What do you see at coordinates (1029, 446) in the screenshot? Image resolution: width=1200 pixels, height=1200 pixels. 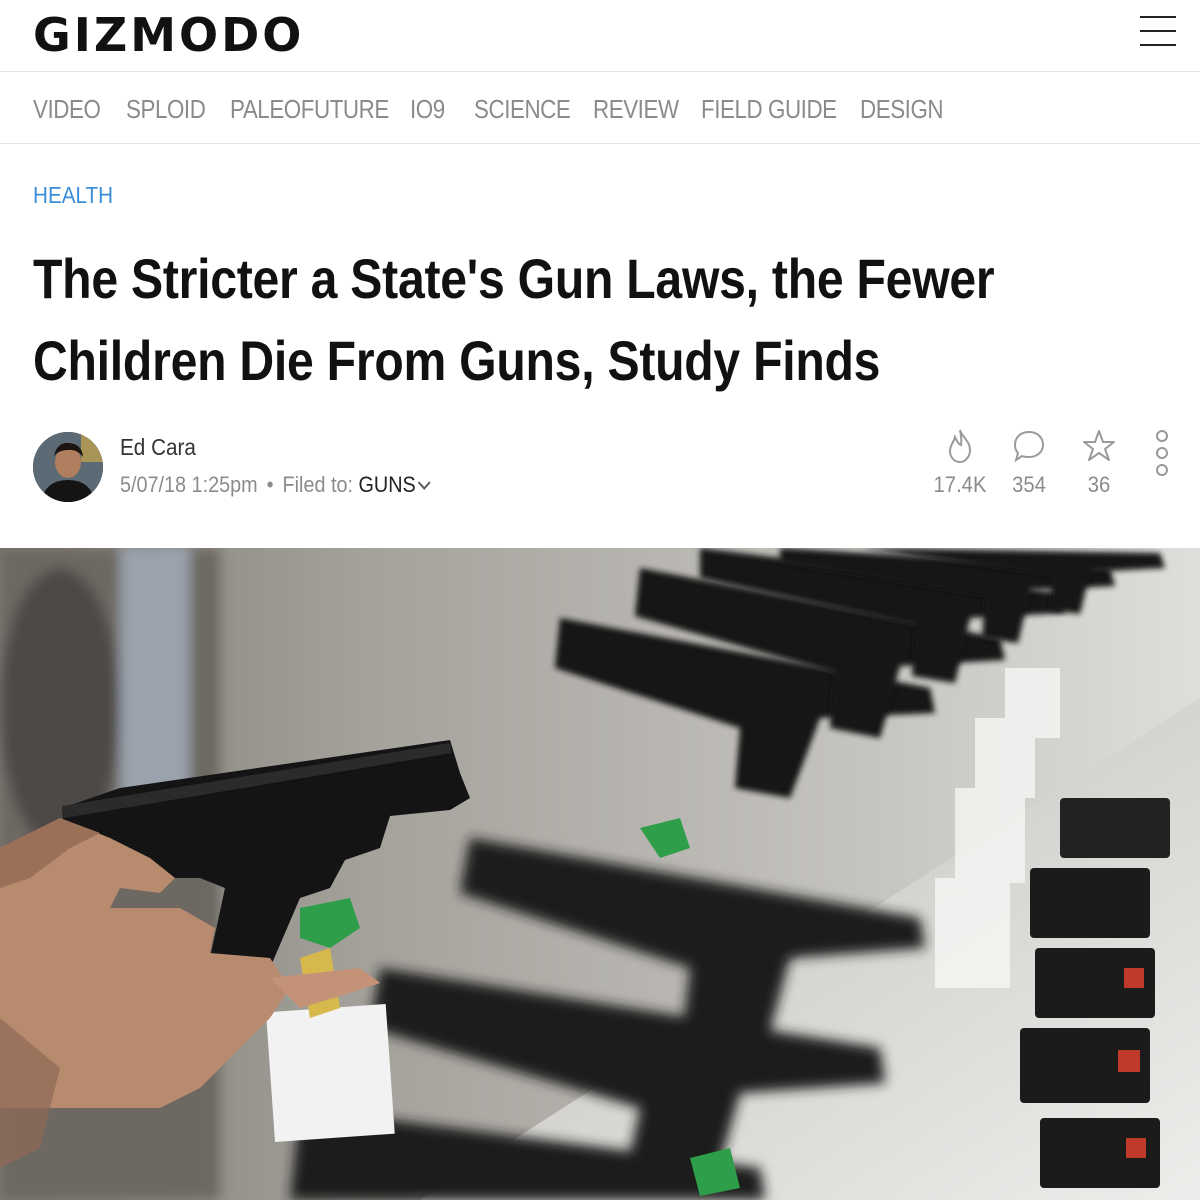 I see `comment-bubble-icon` at bounding box center [1029, 446].